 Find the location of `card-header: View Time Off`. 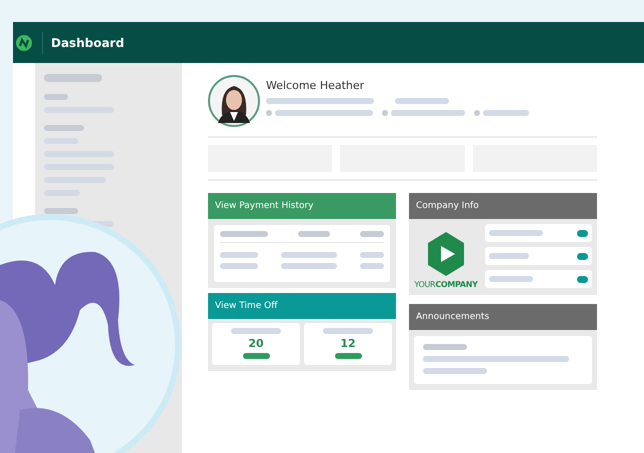

card-header: View Time Off is located at coordinates (302, 306).